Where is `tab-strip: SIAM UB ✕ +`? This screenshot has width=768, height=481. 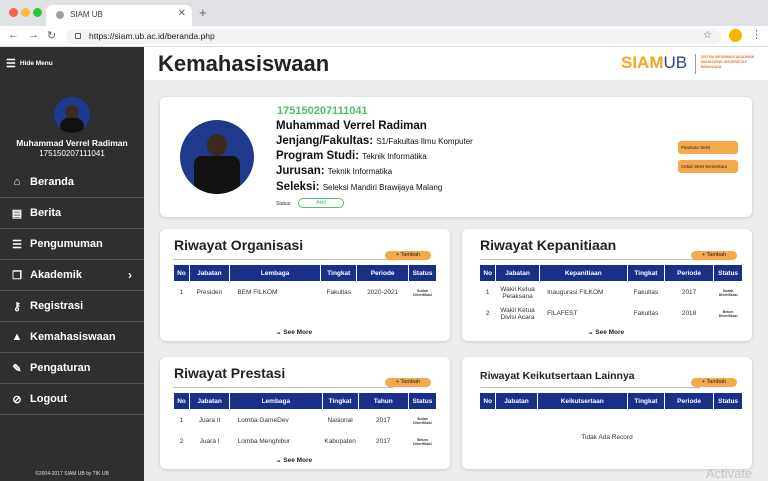 tab-strip: SIAM UB ✕ + is located at coordinates (384, 13).